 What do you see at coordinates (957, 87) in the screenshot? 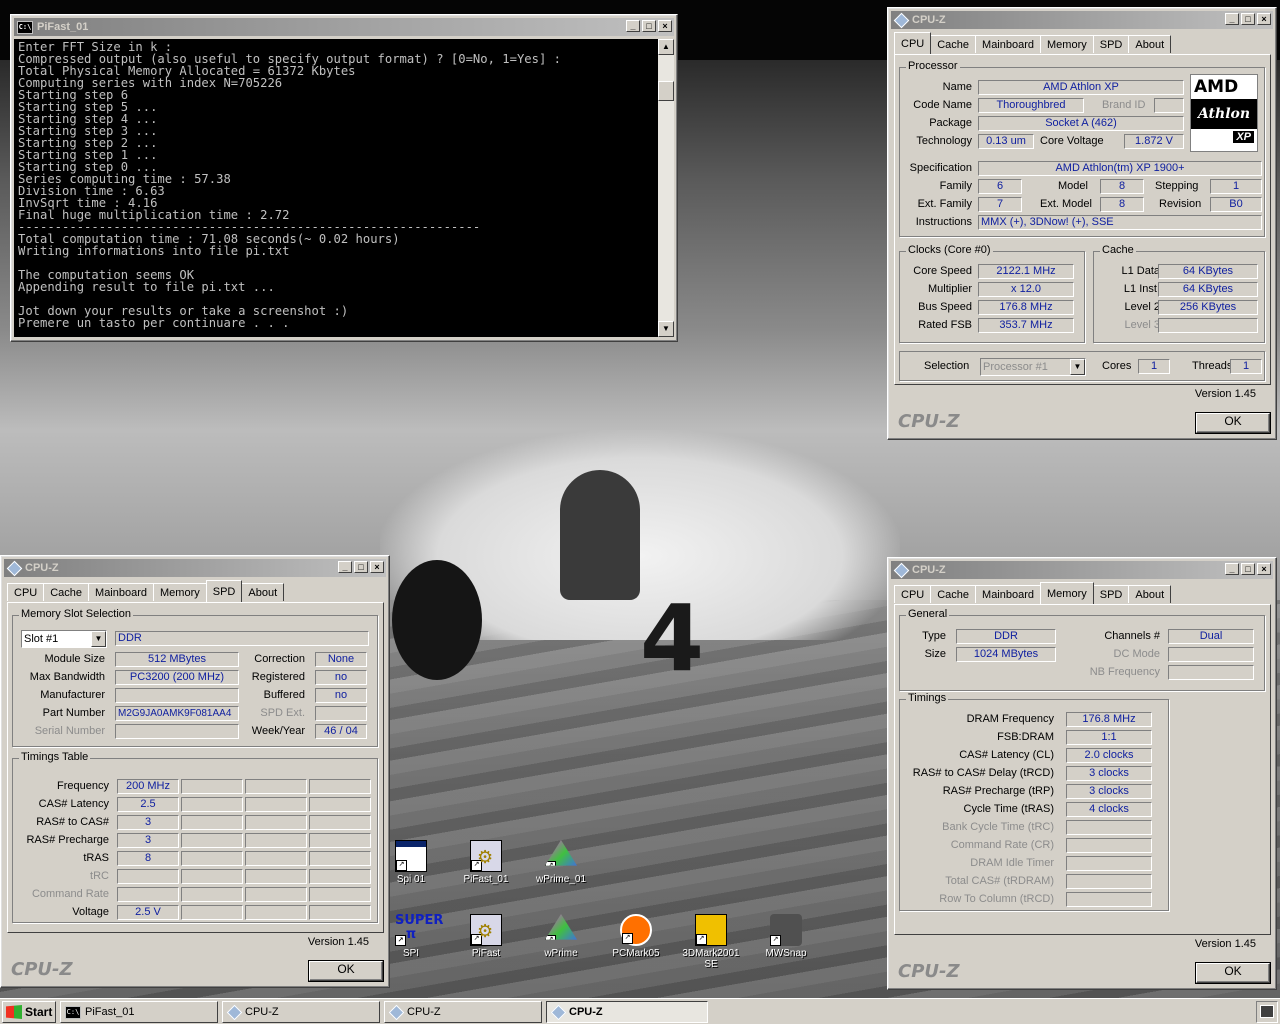
I see `name-label: Name` at bounding box center [957, 87].